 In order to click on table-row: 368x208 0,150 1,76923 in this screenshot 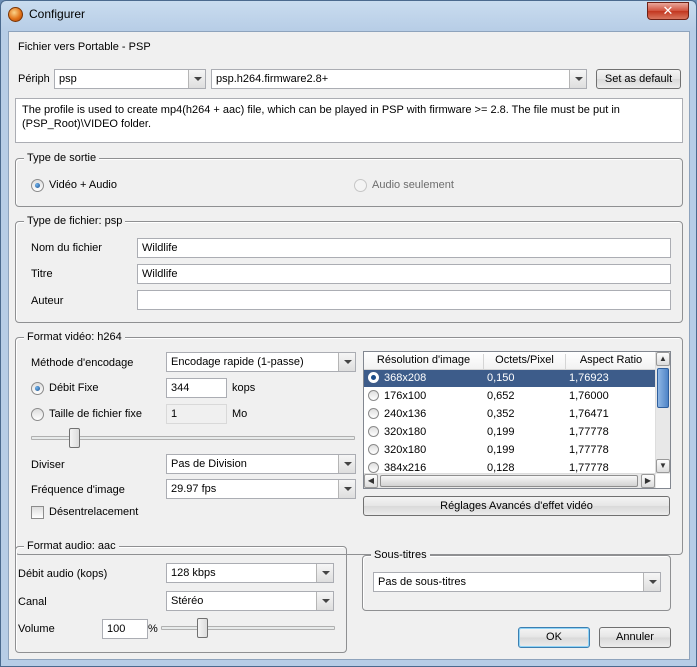, I will do `click(510, 378)`.